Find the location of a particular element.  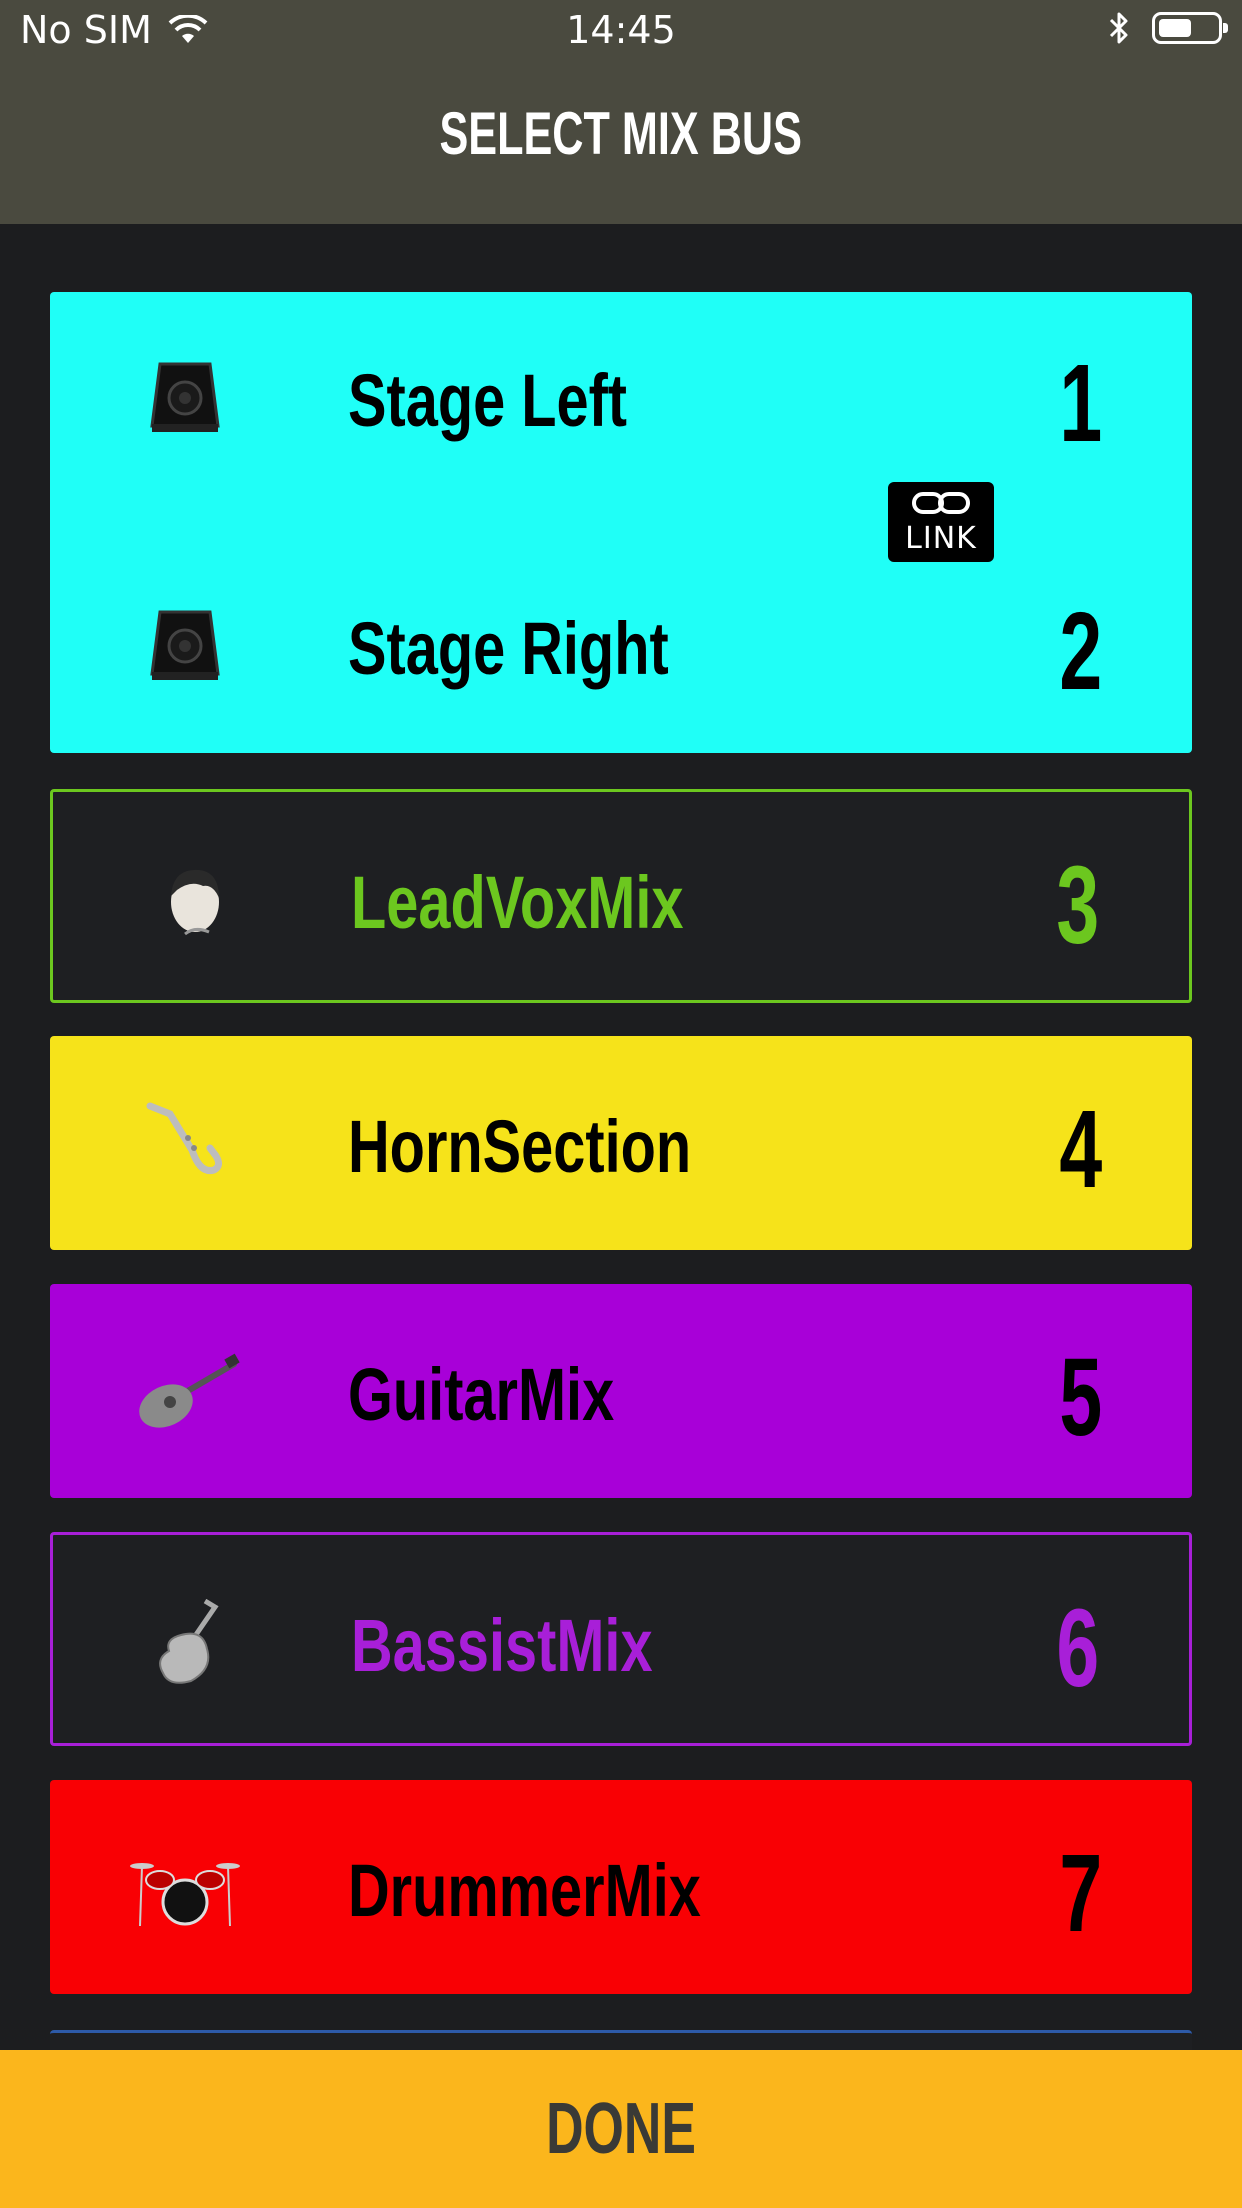

bus-number: 2 is located at coordinates (1080, 651).